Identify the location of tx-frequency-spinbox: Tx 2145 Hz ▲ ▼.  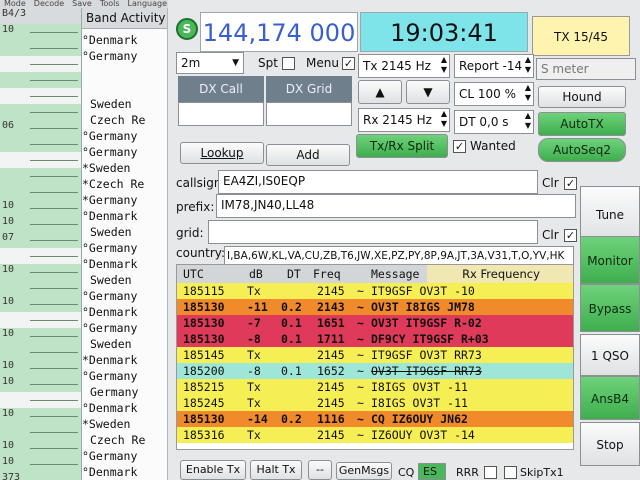
(404, 66).